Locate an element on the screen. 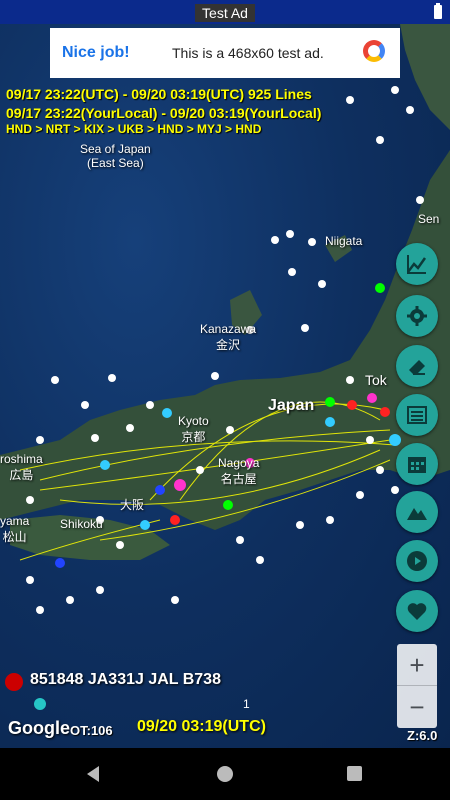 The height and width of the screenshot is (800, 450). map-label-niigata: Niigata is located at coordinates (344, 241).